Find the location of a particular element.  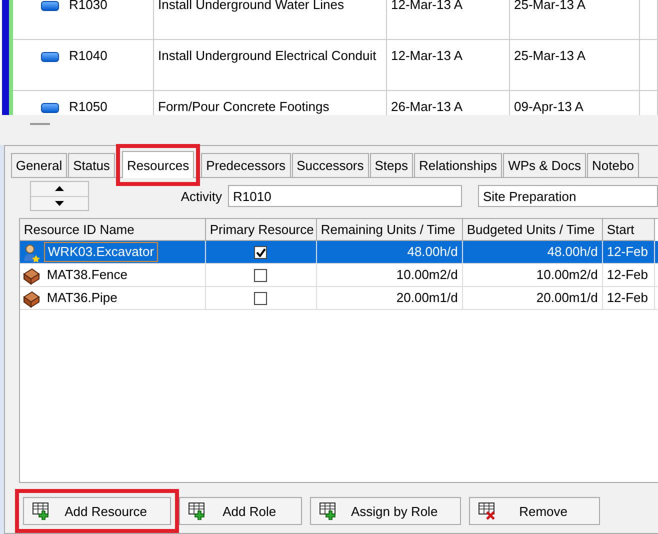

check-icon is located at coordinates (261, 252).